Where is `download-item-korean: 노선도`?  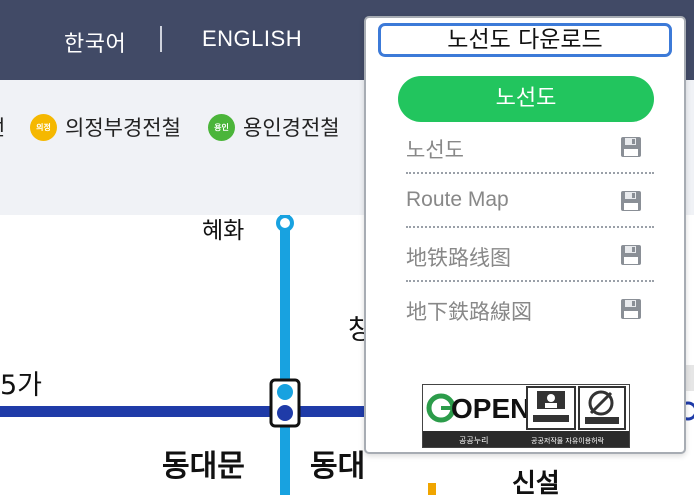
download-item-korean: 노선도 is located at coordinates (530, 150).